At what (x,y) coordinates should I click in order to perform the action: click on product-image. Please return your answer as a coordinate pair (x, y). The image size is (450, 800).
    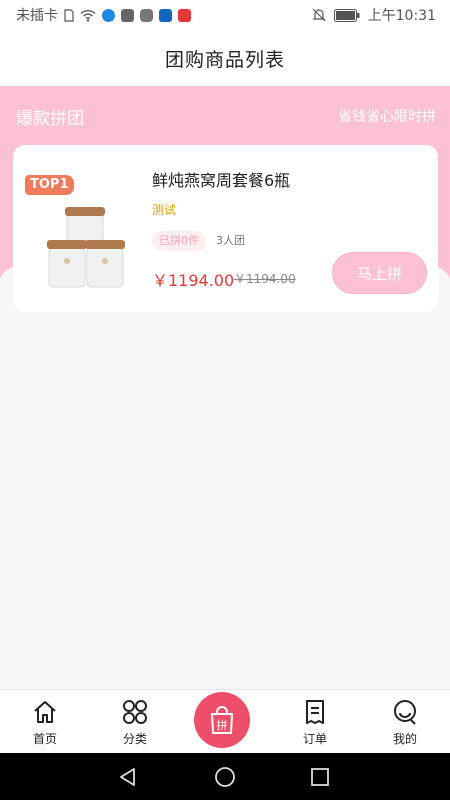
    Looking at the image, I should click on (86, 247).